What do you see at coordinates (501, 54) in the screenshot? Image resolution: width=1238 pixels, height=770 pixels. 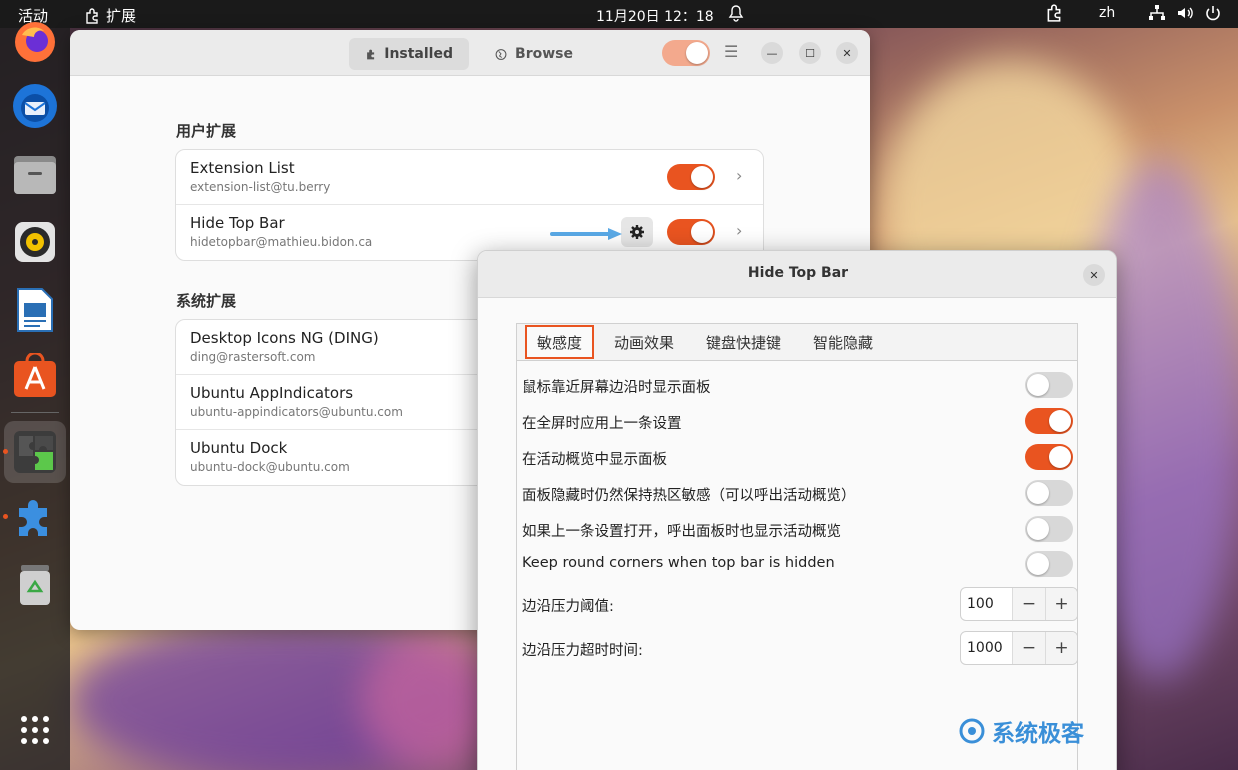 I see `globe-icon` at bounding box center [501, 54].